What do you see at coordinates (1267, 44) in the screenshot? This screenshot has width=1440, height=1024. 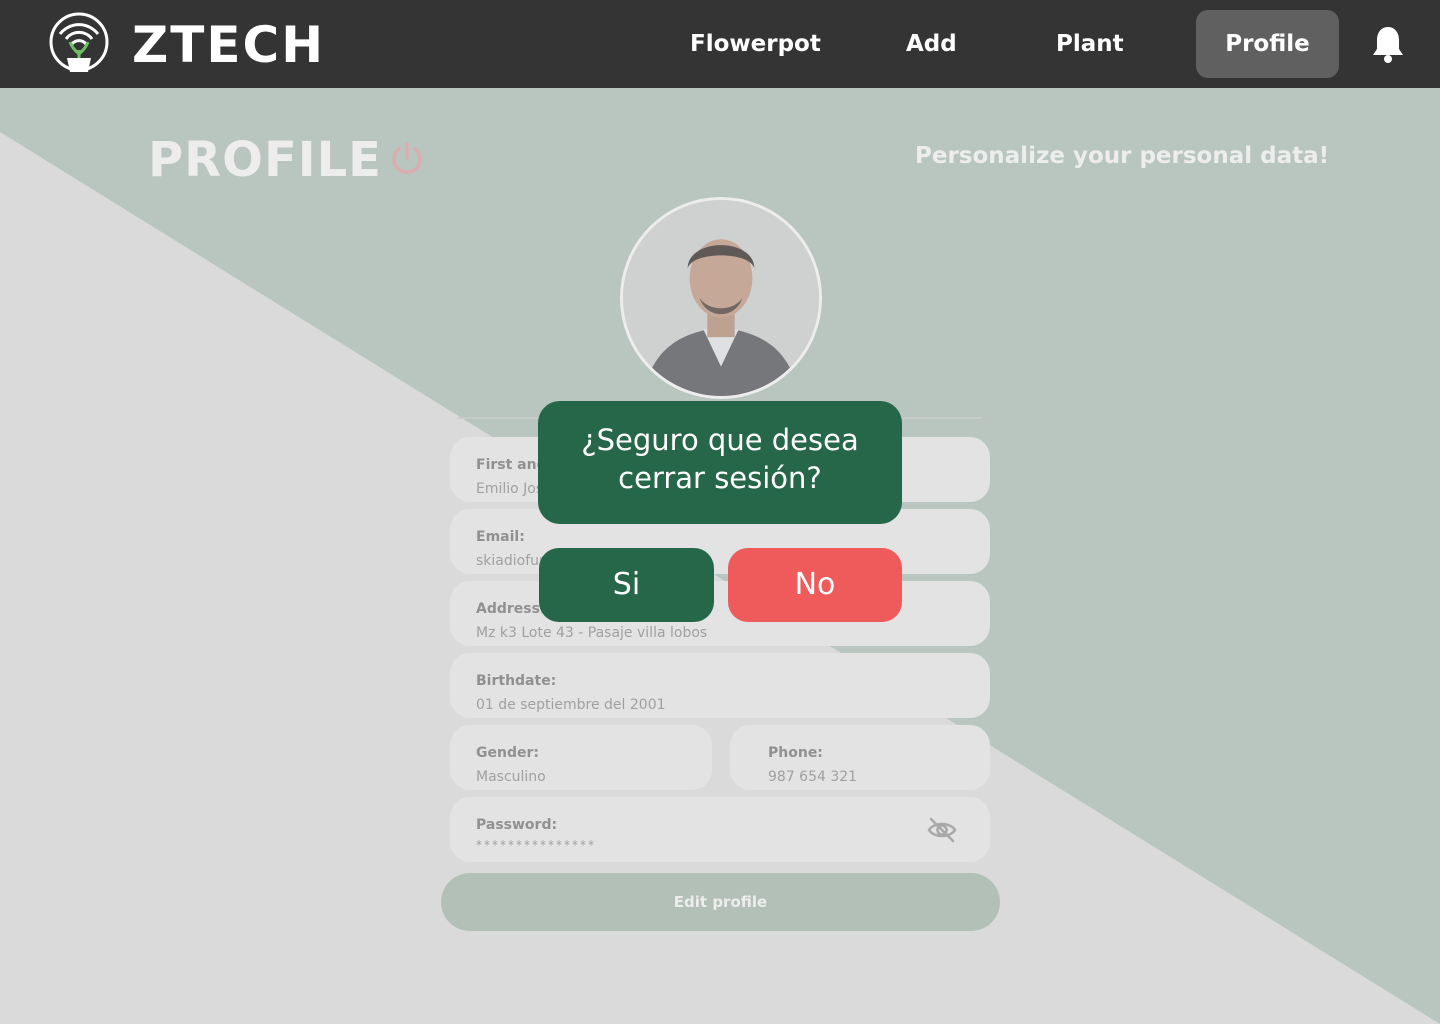 I see `nav-profile: Profile` at bounding box center [1267, 44].